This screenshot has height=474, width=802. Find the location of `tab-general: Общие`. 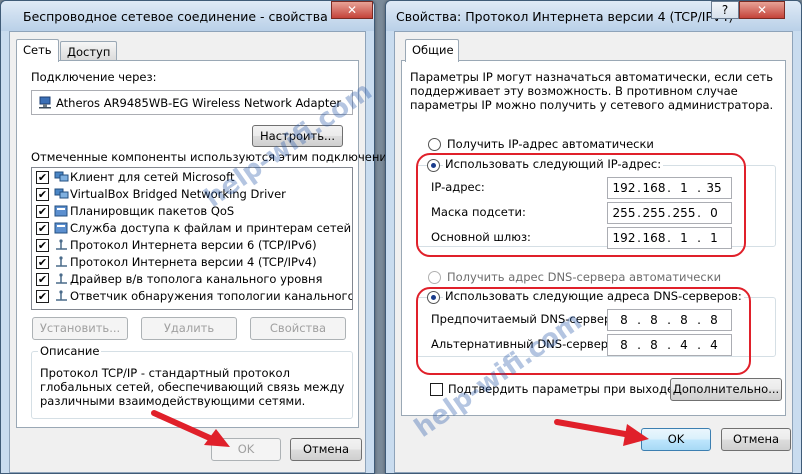

tab-general: Общие is located at coordinates (432, 50).